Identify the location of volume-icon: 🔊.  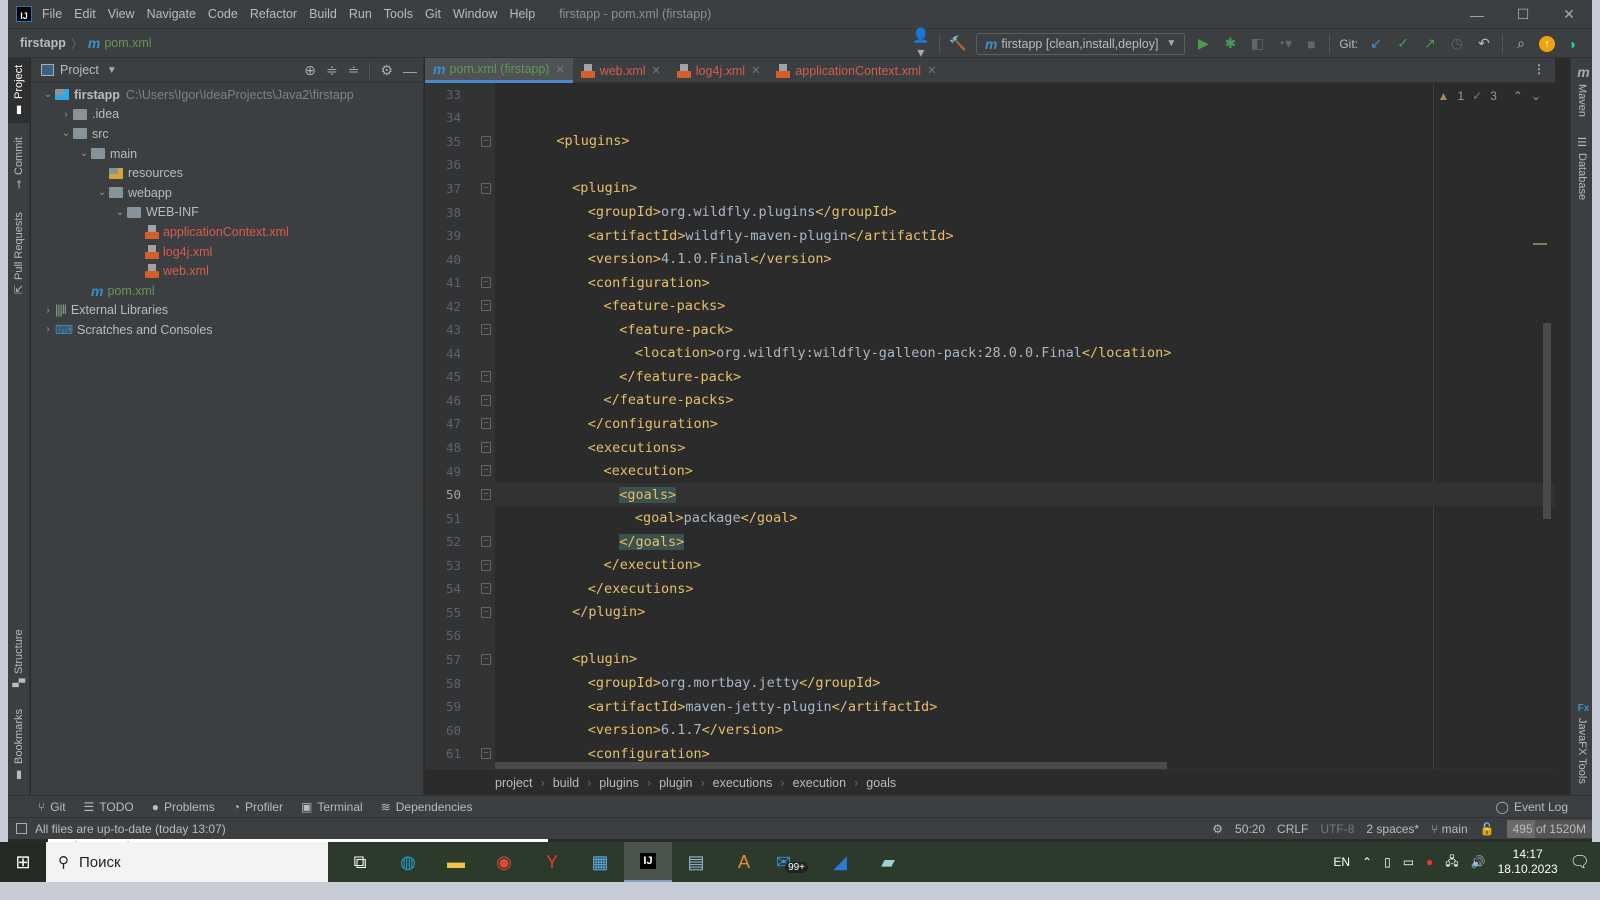
(1478, 862).